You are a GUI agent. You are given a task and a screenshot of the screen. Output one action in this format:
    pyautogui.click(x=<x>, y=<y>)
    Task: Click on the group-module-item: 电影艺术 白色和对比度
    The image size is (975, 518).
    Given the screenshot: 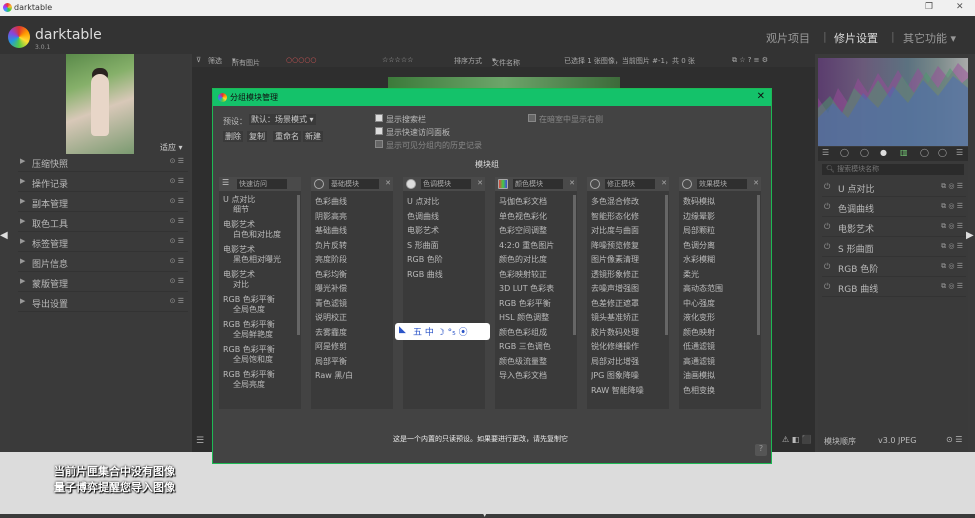 What is the action you would take?
    pyautogui.click(x=260, y=230)
    